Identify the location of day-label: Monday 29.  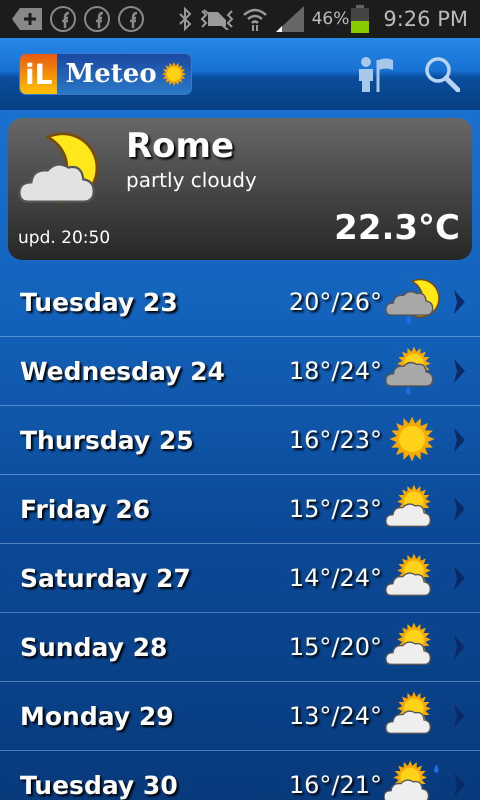
(97, 716).